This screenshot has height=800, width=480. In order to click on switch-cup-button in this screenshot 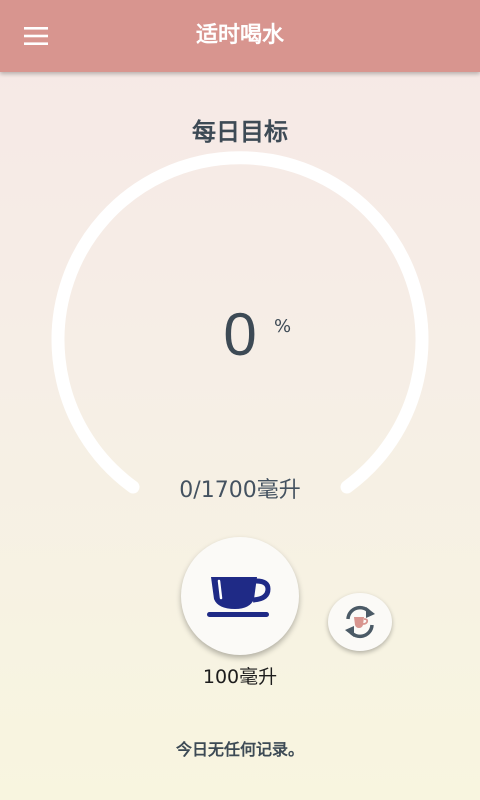, I will do `click(360, 622)`.